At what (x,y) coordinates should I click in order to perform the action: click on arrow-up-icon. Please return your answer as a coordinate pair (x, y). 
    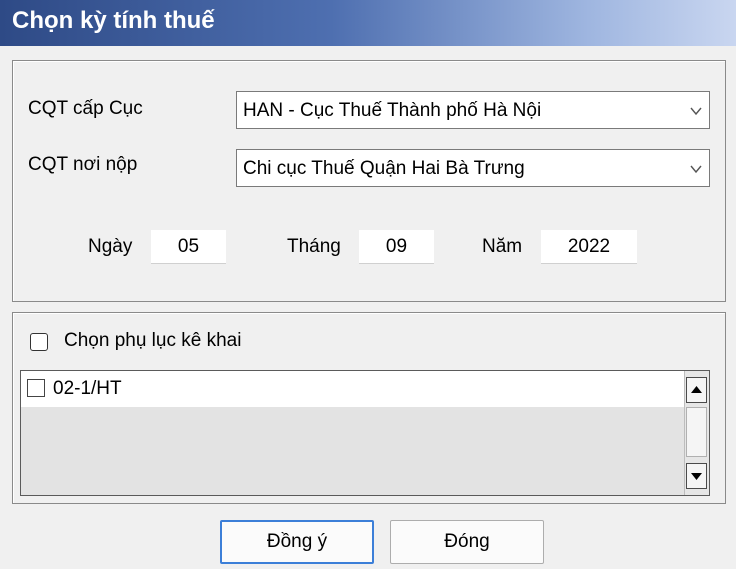
    Looking at the image, I should click on (696, 389).